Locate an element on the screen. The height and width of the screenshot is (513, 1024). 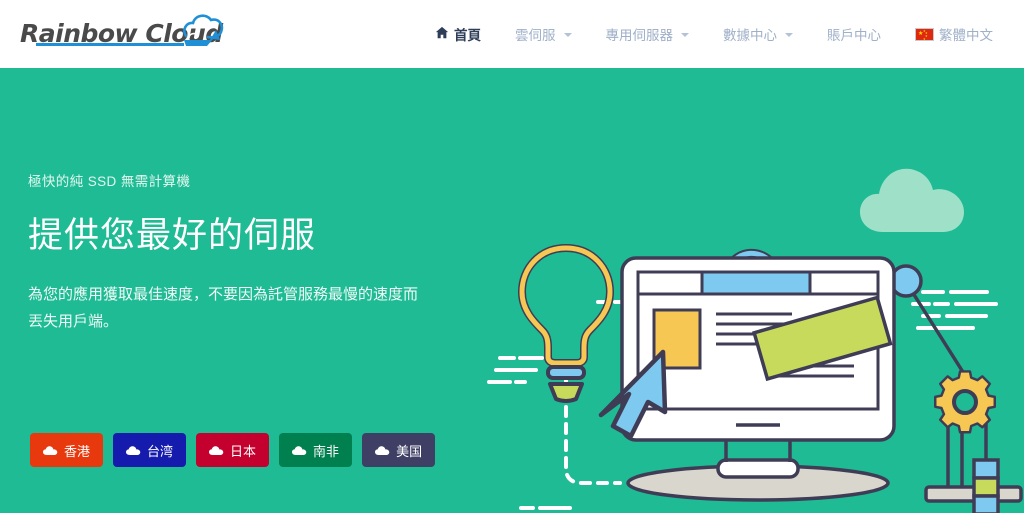
mint-cloud is located at coordinates (912, 200).